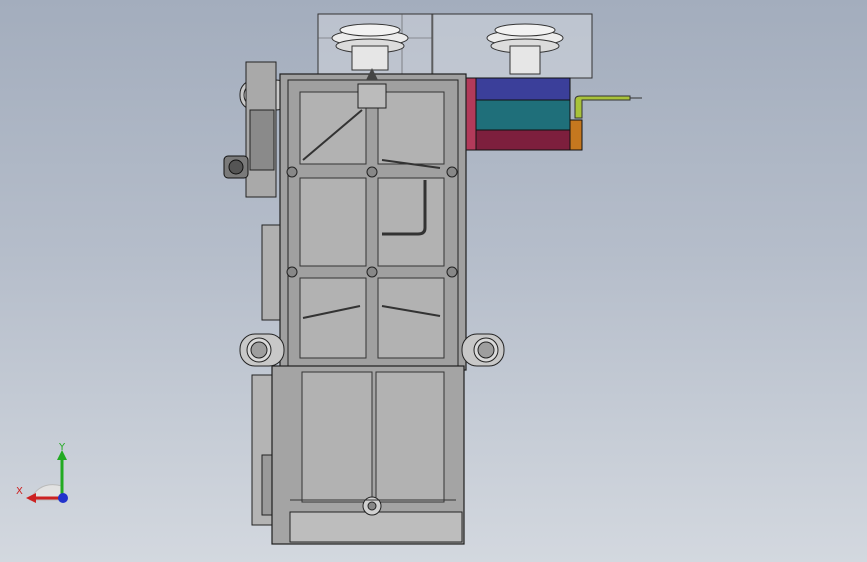  I want to click on lower-housing, so click(368, 455).